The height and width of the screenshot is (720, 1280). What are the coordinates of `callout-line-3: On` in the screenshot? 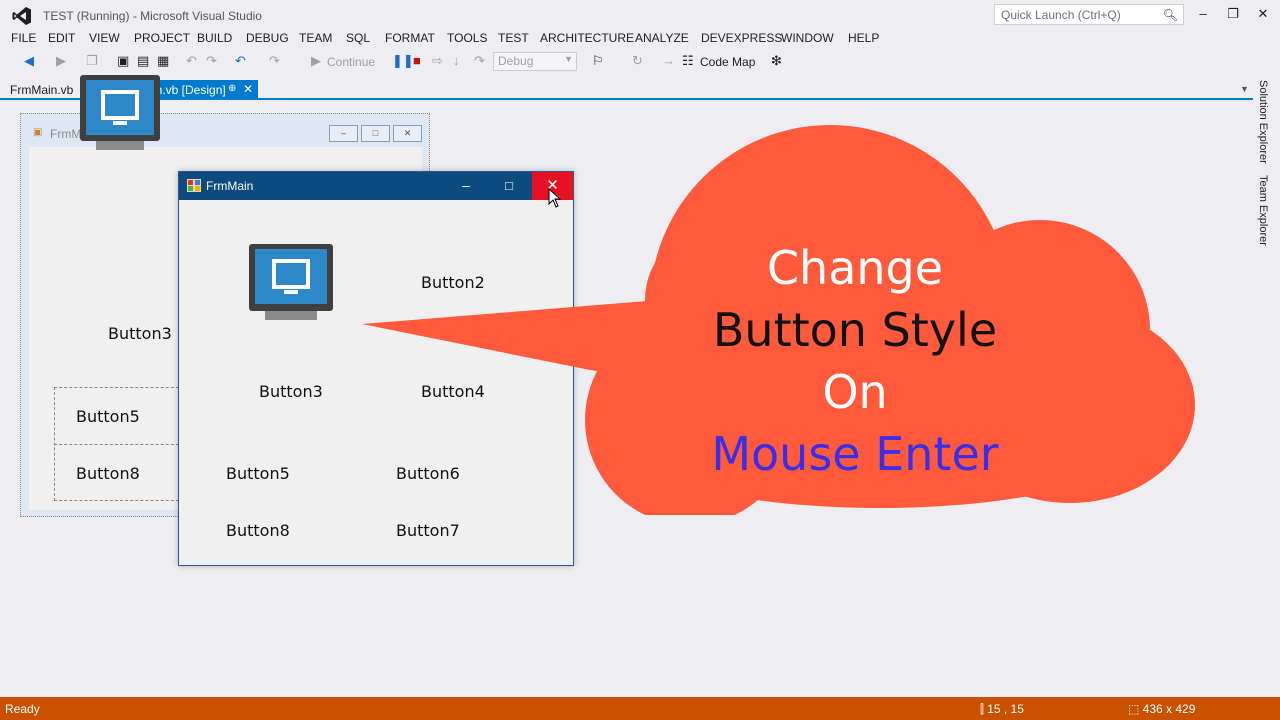 It's located at (855, 392).